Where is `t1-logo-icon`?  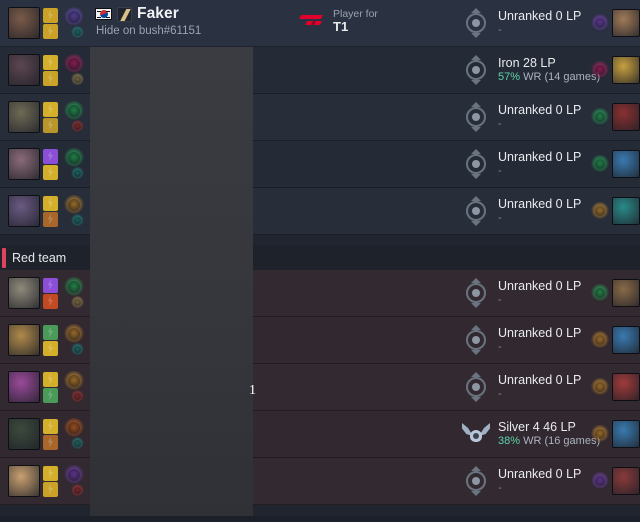 t1-logo-icon is located at coordinates (312, 21).